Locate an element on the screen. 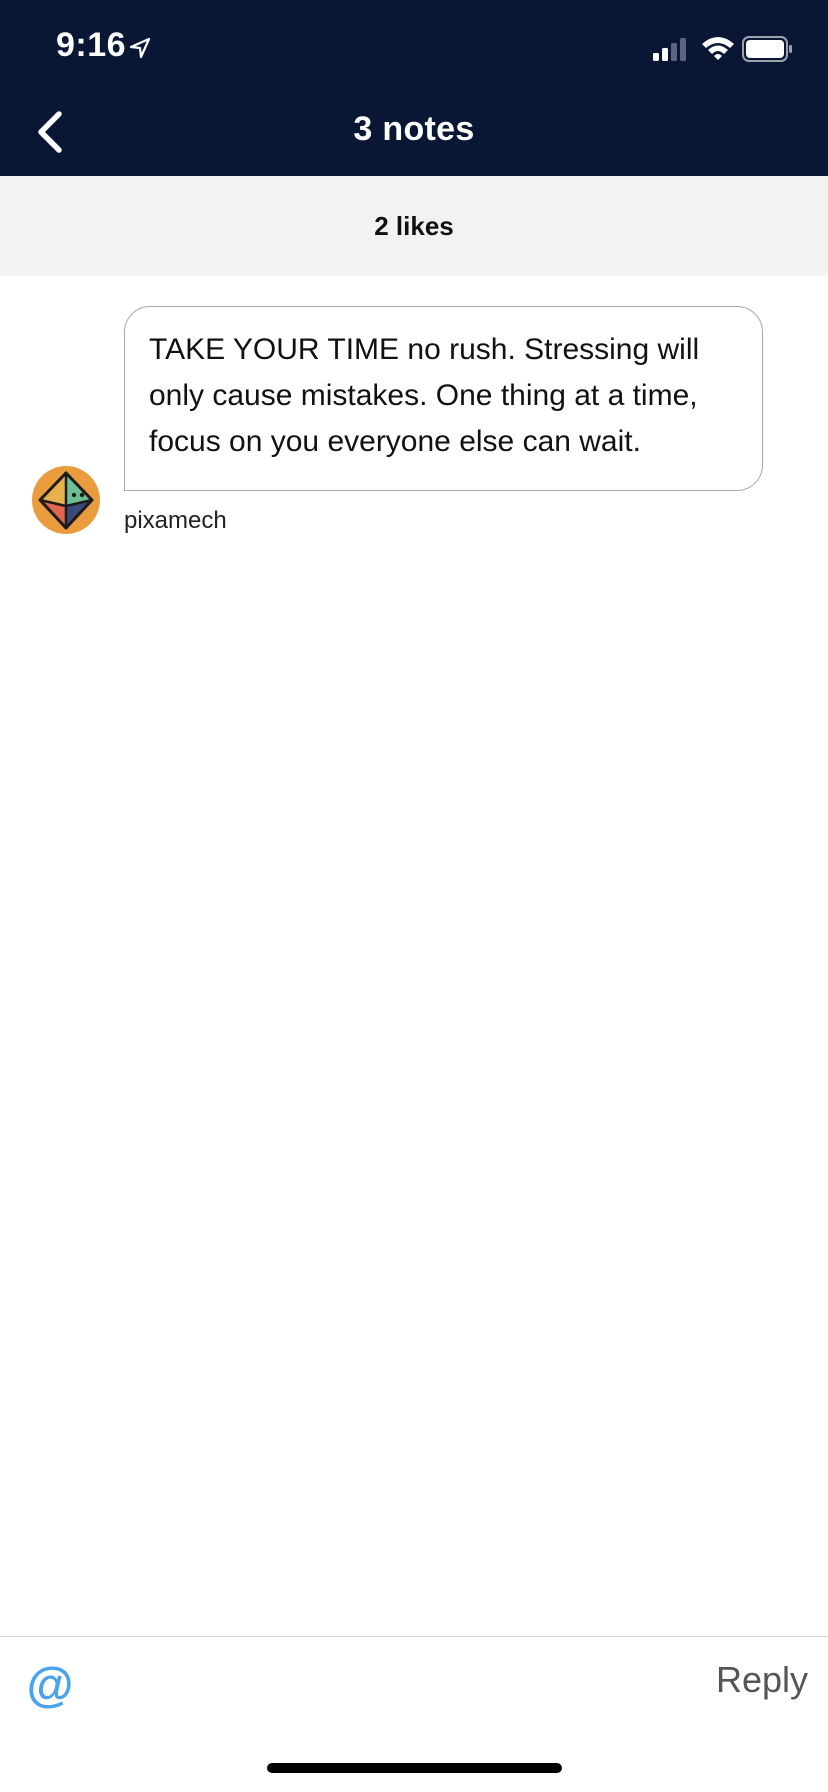 Image resolution: width=828 pixels, height=1792 pixels. status-bar: 9:16 is located at coordinates (414, 50).